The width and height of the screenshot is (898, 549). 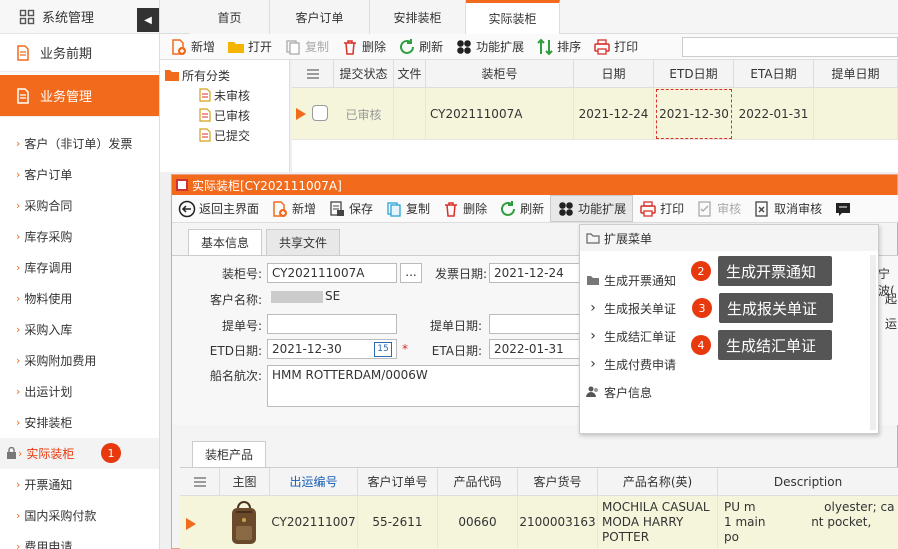 What do you see at coordinates (640, 280) in the screenshot?
I see `menu-item-label: 生成开票通知` at bounding box center [640, 280].